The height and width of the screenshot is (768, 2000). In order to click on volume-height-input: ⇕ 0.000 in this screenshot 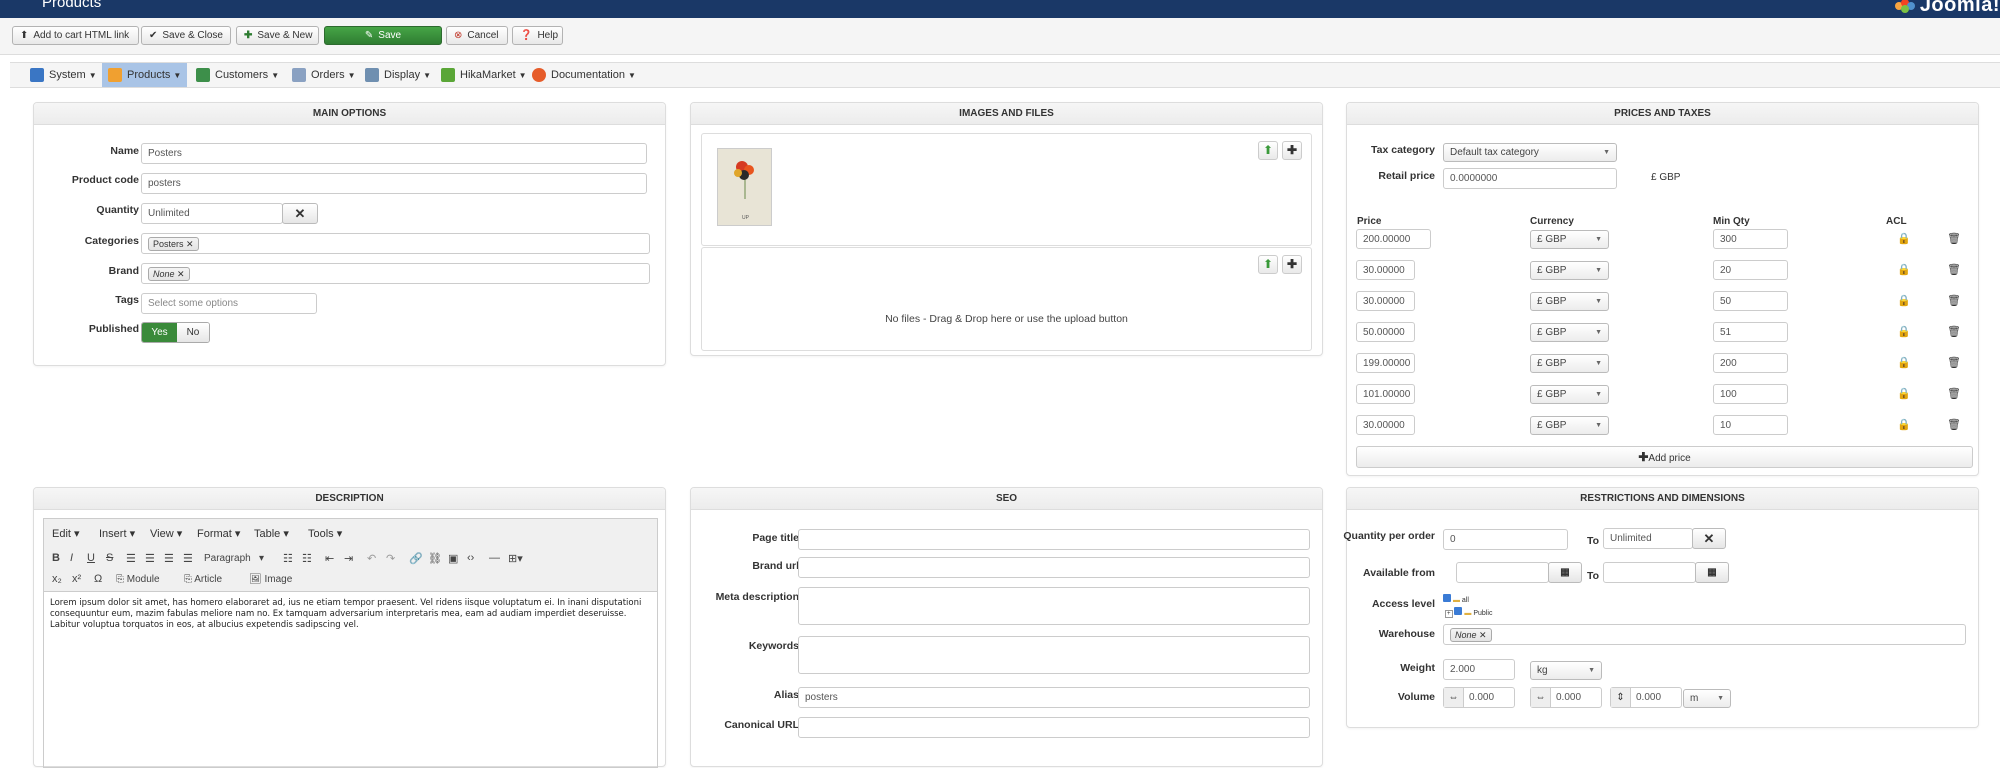, I will do `click(1646, 697)`.